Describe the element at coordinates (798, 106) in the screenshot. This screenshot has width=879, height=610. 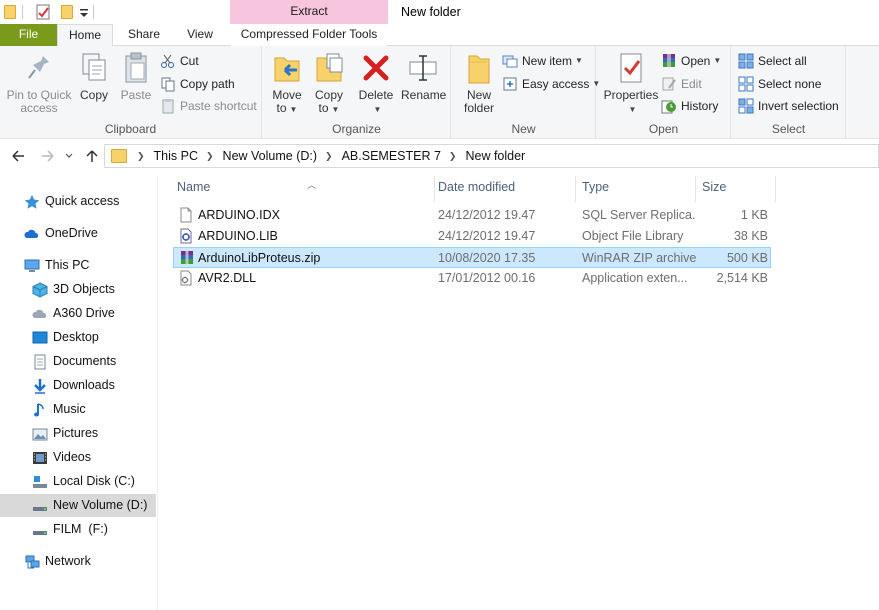
I see `invert-selection-label: Invert selection` at that location.